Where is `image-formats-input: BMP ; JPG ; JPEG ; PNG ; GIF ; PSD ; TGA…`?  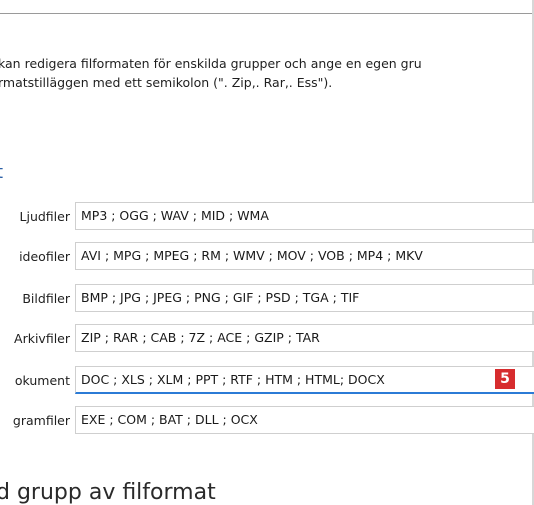
image-formats-input: BMP ; JPG ; JPEG ; PNG ; GIF ; PSD ; TGA… is located at coordinates (304, 298).